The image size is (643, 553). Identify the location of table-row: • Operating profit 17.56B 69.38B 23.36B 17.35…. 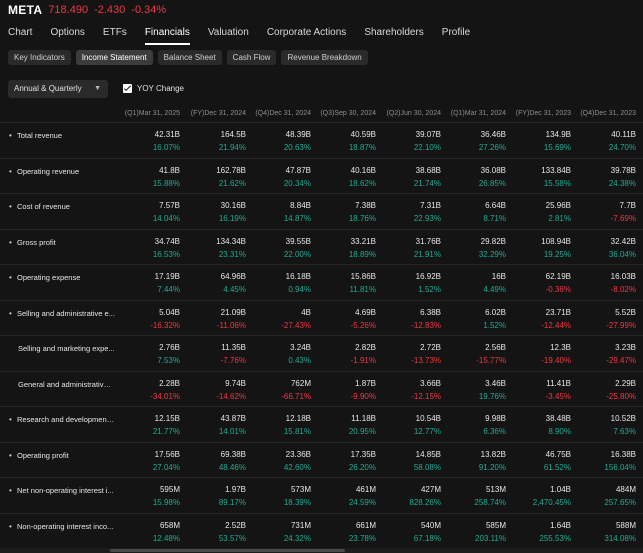
(321, 460).